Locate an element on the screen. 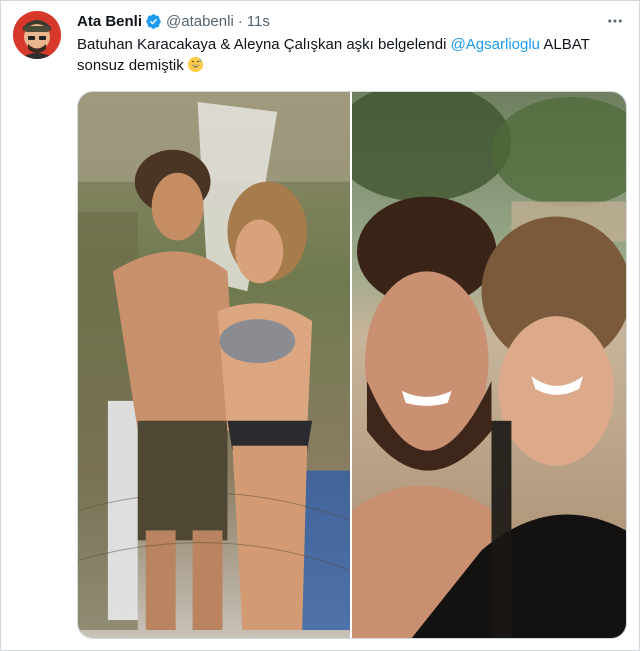 The height and width of the screenshot is (651, 640). avatar is located at coordinates (37, 35).